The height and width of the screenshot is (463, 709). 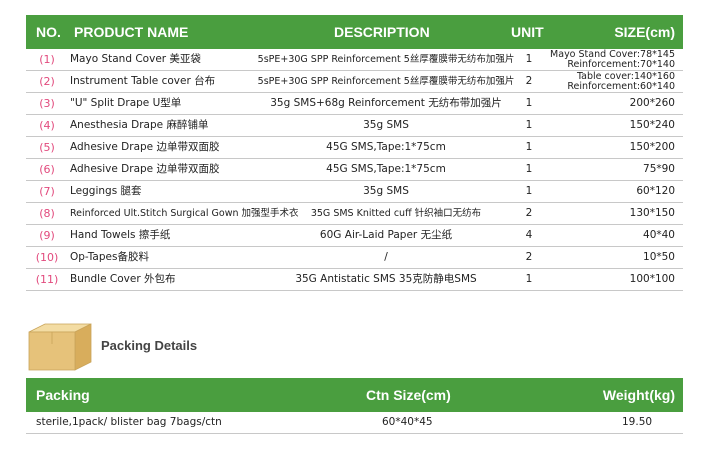 What do you see at coordinates (47, 103) in the screenshot?
I see `row-number: (3)` at bounding box center [47, 103].